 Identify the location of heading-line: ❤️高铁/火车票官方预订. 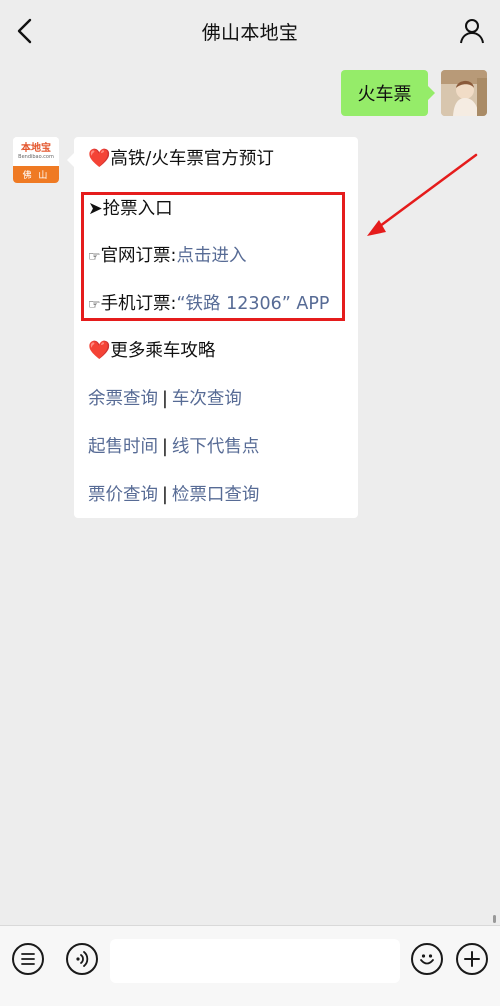
(181, 159).